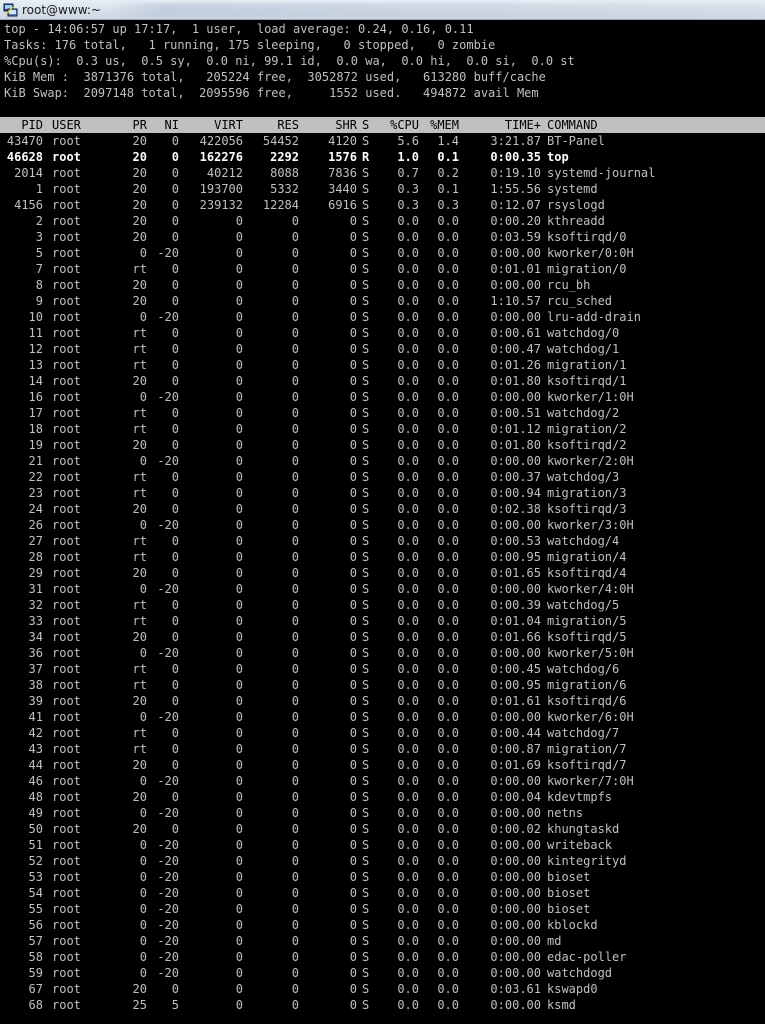  I want to click on process-time: 0:01.01, so click(515, 269).